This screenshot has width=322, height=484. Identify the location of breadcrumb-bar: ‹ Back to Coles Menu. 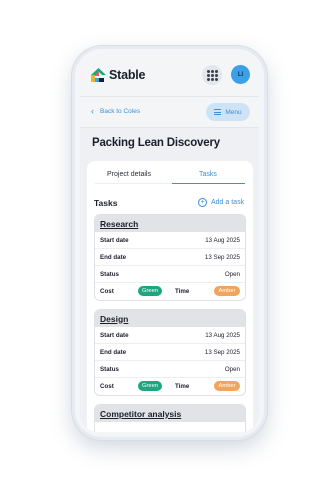
(169, 112).